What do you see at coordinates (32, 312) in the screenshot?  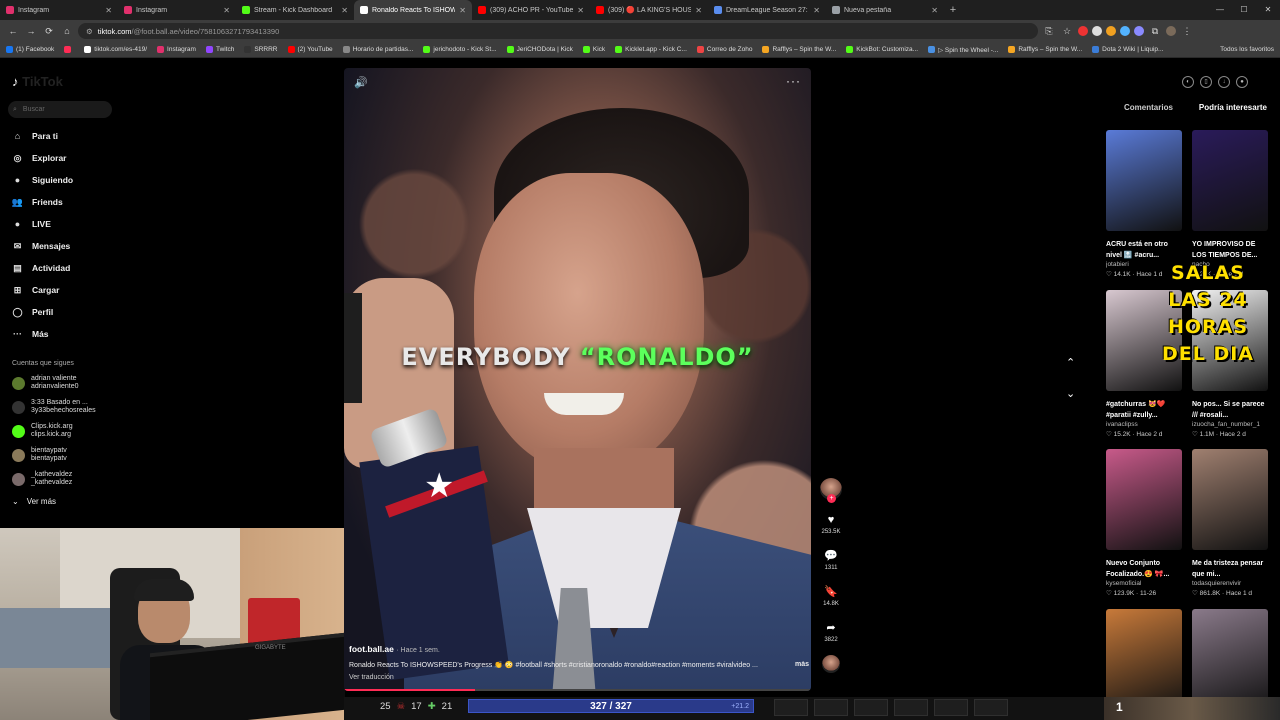 I see `sidebar-item-perfil: ◯ Perfil` at bounding box center [32, 312].